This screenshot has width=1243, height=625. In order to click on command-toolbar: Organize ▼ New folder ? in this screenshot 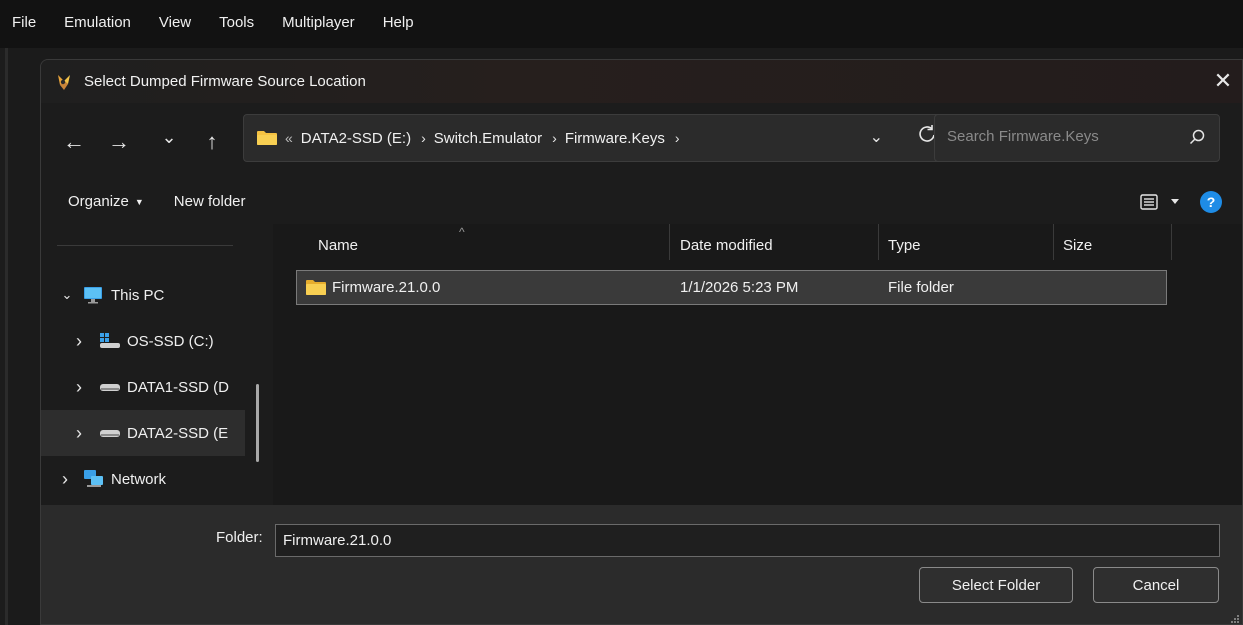, I will do `click(641, 201)`.